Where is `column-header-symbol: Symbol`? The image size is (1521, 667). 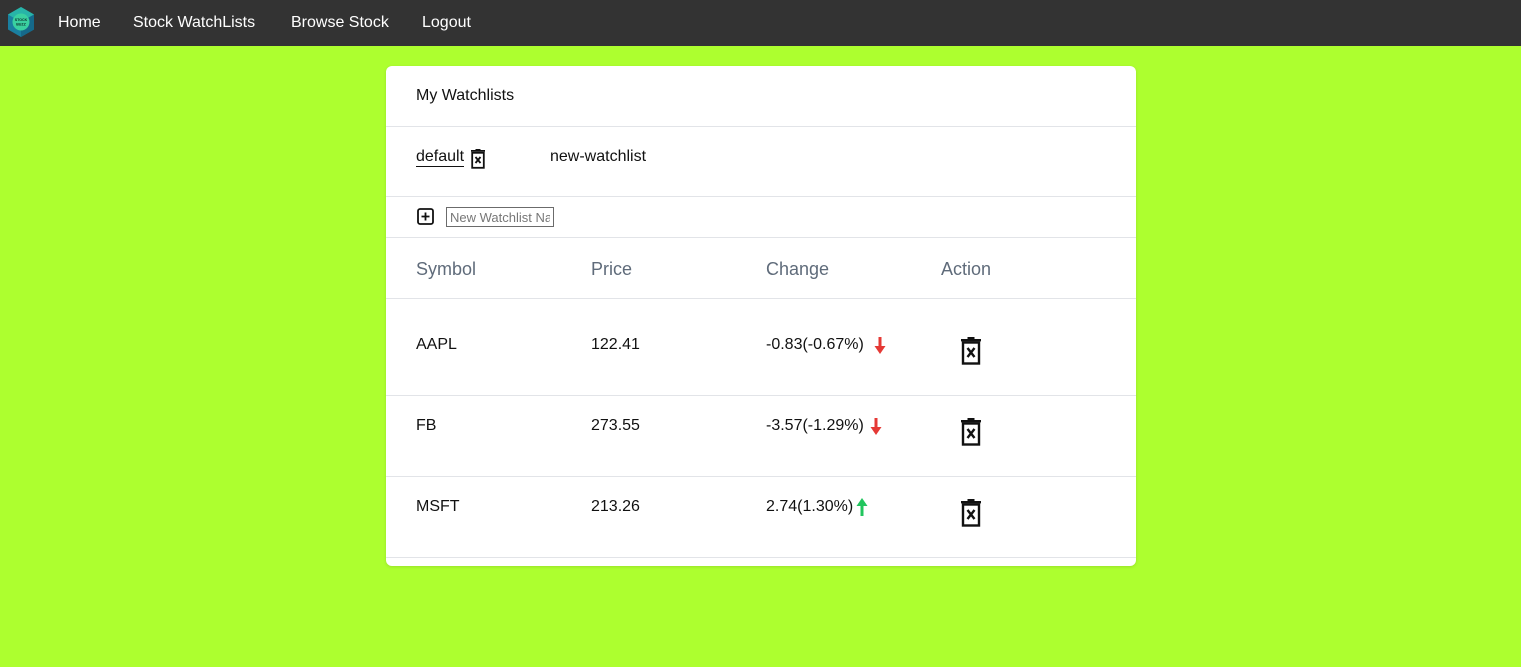 column-header-symbol: Symbol is located at coordinates (446, 269).